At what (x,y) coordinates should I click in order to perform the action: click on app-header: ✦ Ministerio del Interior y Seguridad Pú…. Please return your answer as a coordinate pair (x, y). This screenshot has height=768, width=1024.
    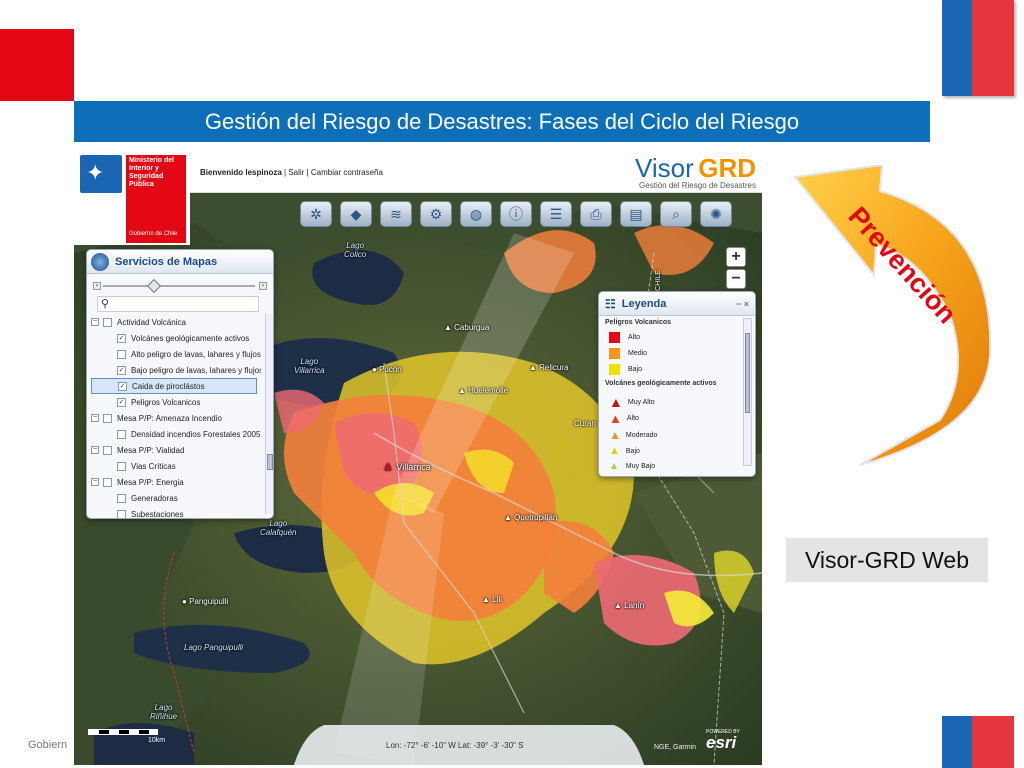
    Looking at the image, I should click on (418, 199).